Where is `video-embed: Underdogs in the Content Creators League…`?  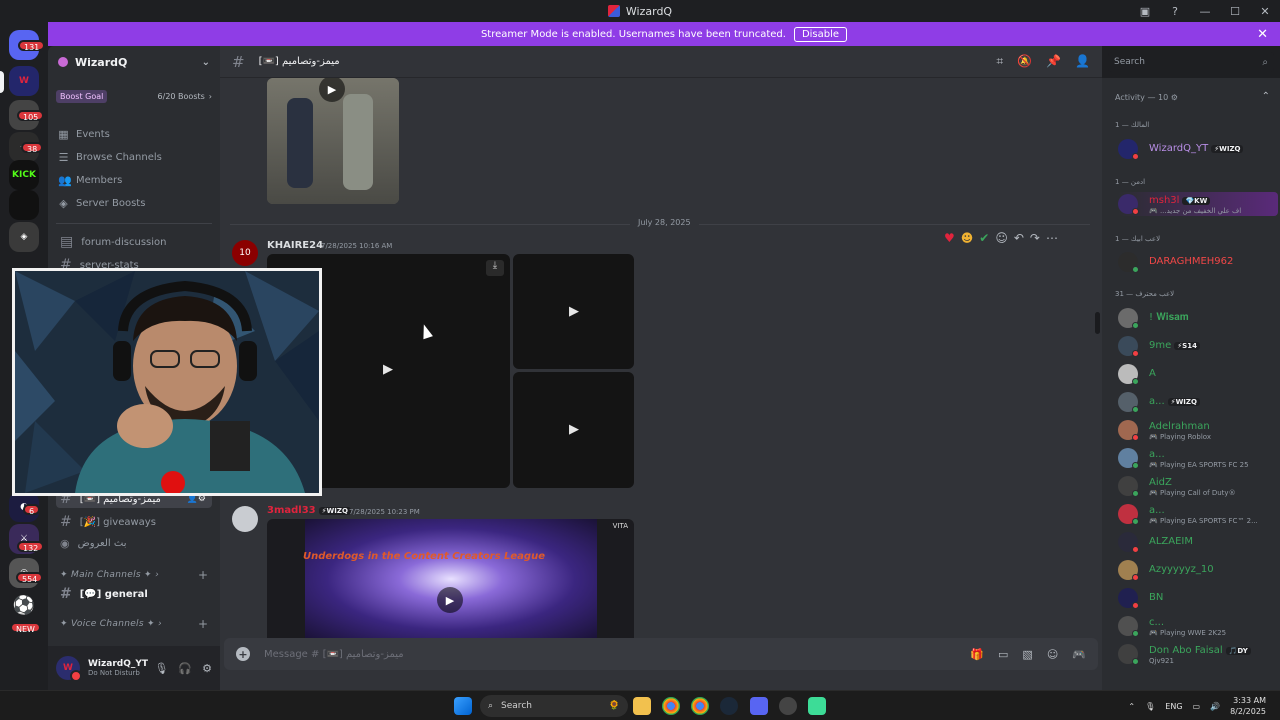 video-embed: Underdogs in the Content Creators League… is located at coordinates (450, 579).